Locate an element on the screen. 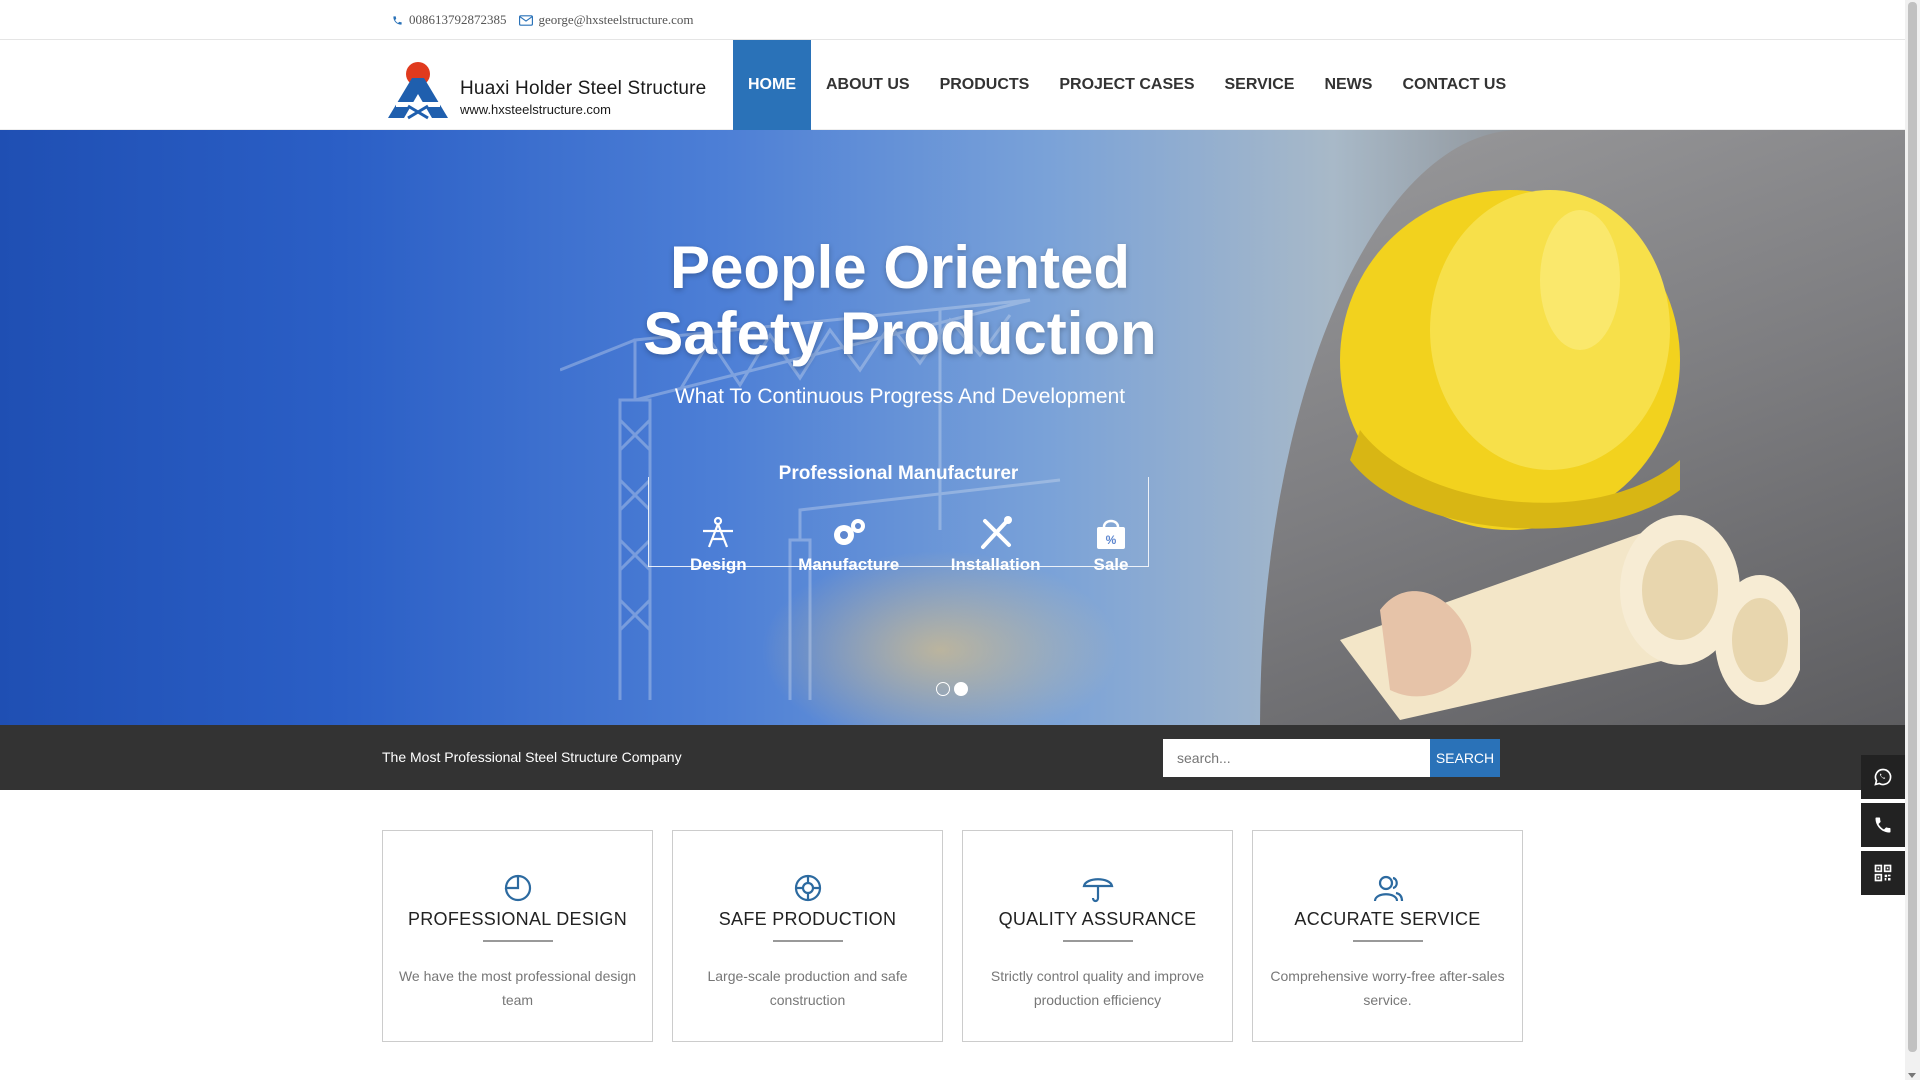  feature-title: QUALITY ASSURANCE is located at coordinates (1097, 919).